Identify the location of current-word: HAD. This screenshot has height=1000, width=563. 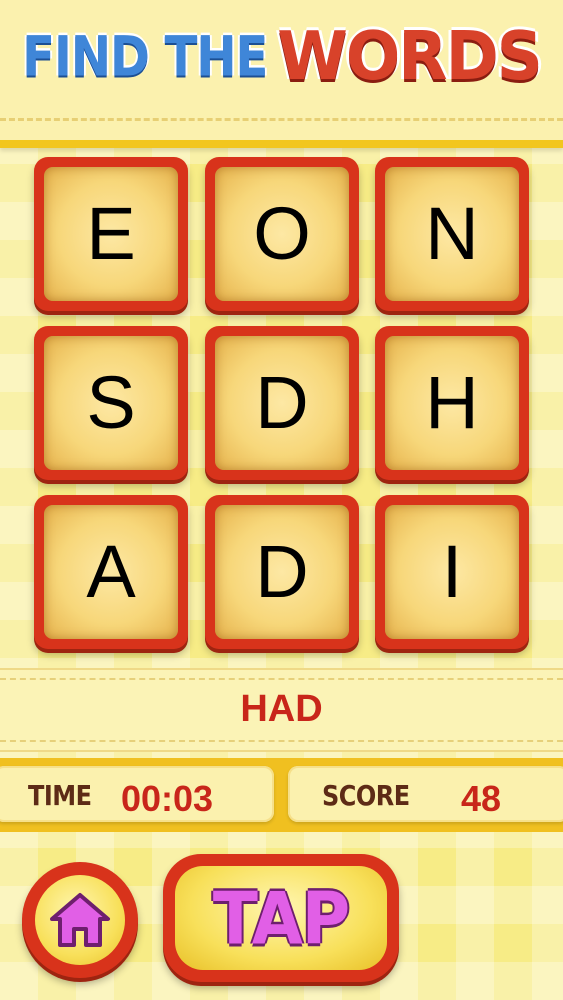
(281, 709).